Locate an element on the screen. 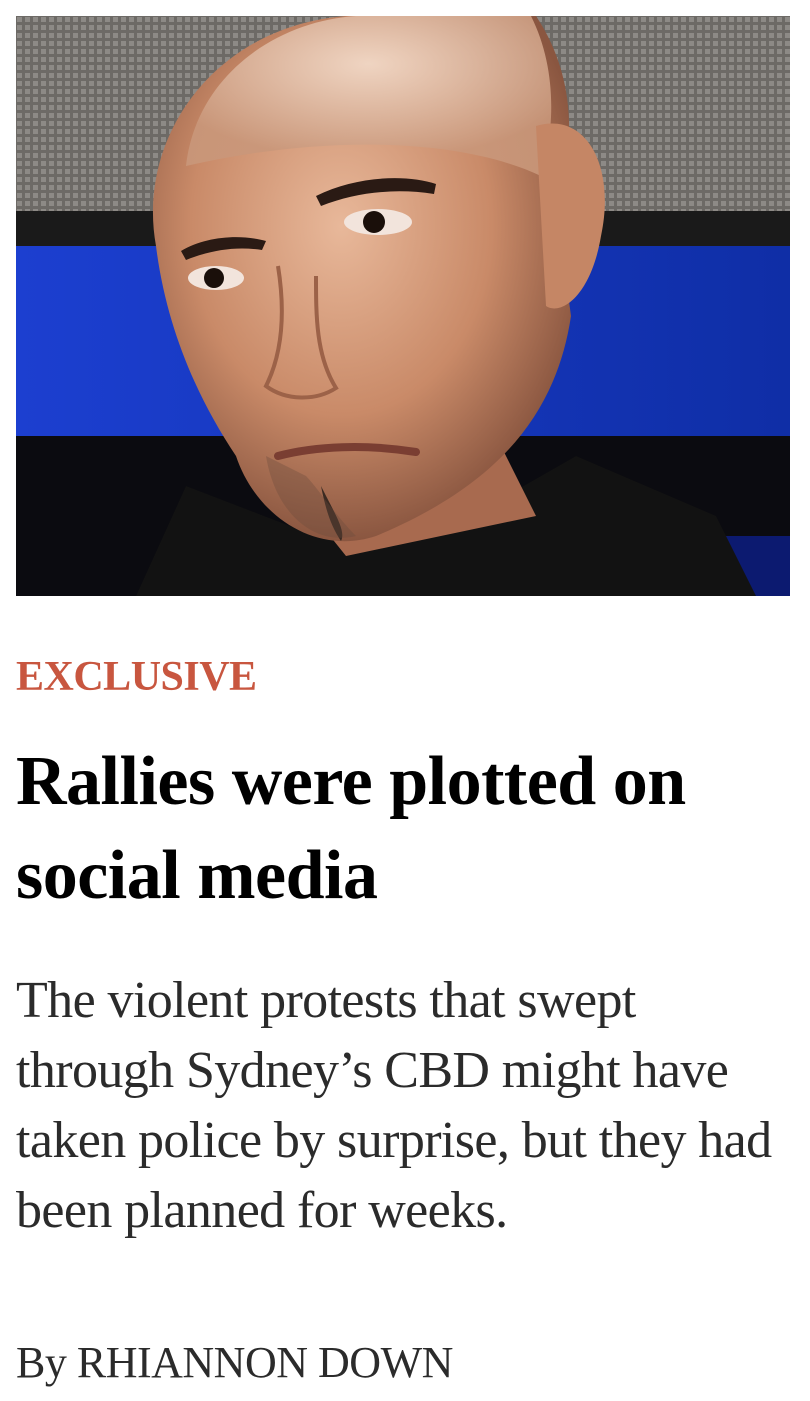 Image resolution: width=810 pixels, height=1401 pixels. byline-author: RHIANNON DOWN is located at coordinates (265, 1362).